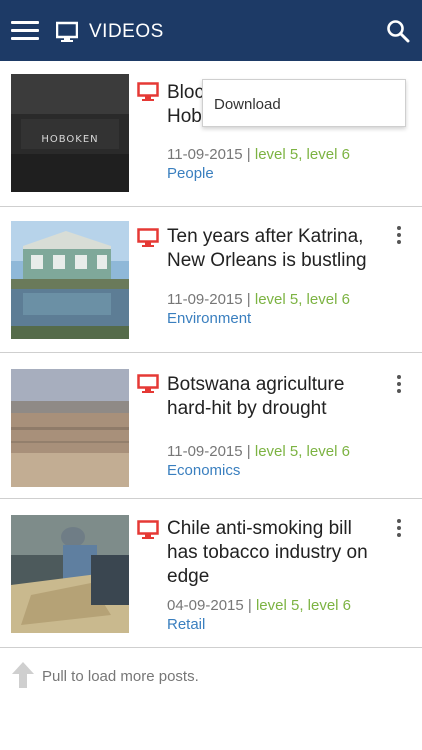  I want to click on post-title: Botswana agriculture hard-hit by drought, so click(275, 397).